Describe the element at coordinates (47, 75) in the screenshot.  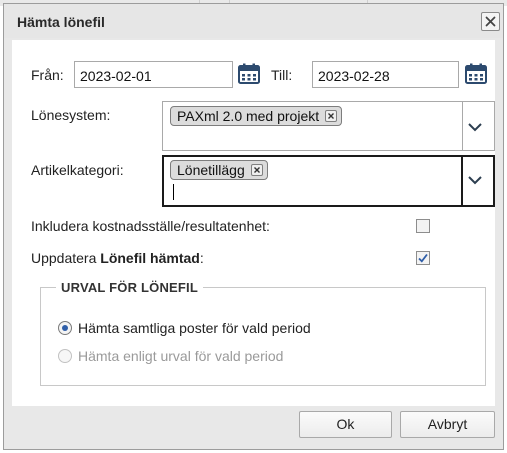
I see `from-label: Från:` at that location.